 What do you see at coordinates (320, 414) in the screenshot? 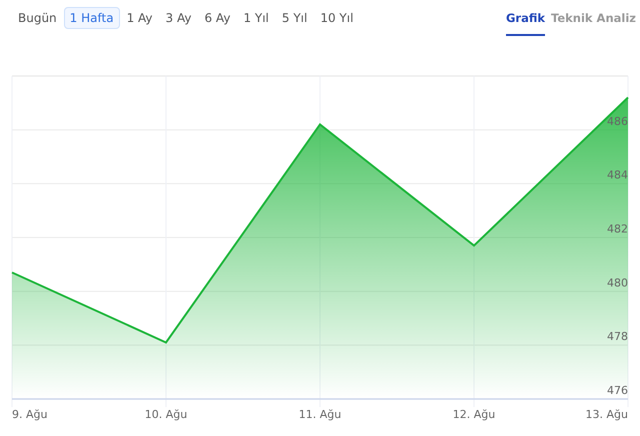
I see `x-axis-label: 11. Ağu` at bounding box center [320, 414].